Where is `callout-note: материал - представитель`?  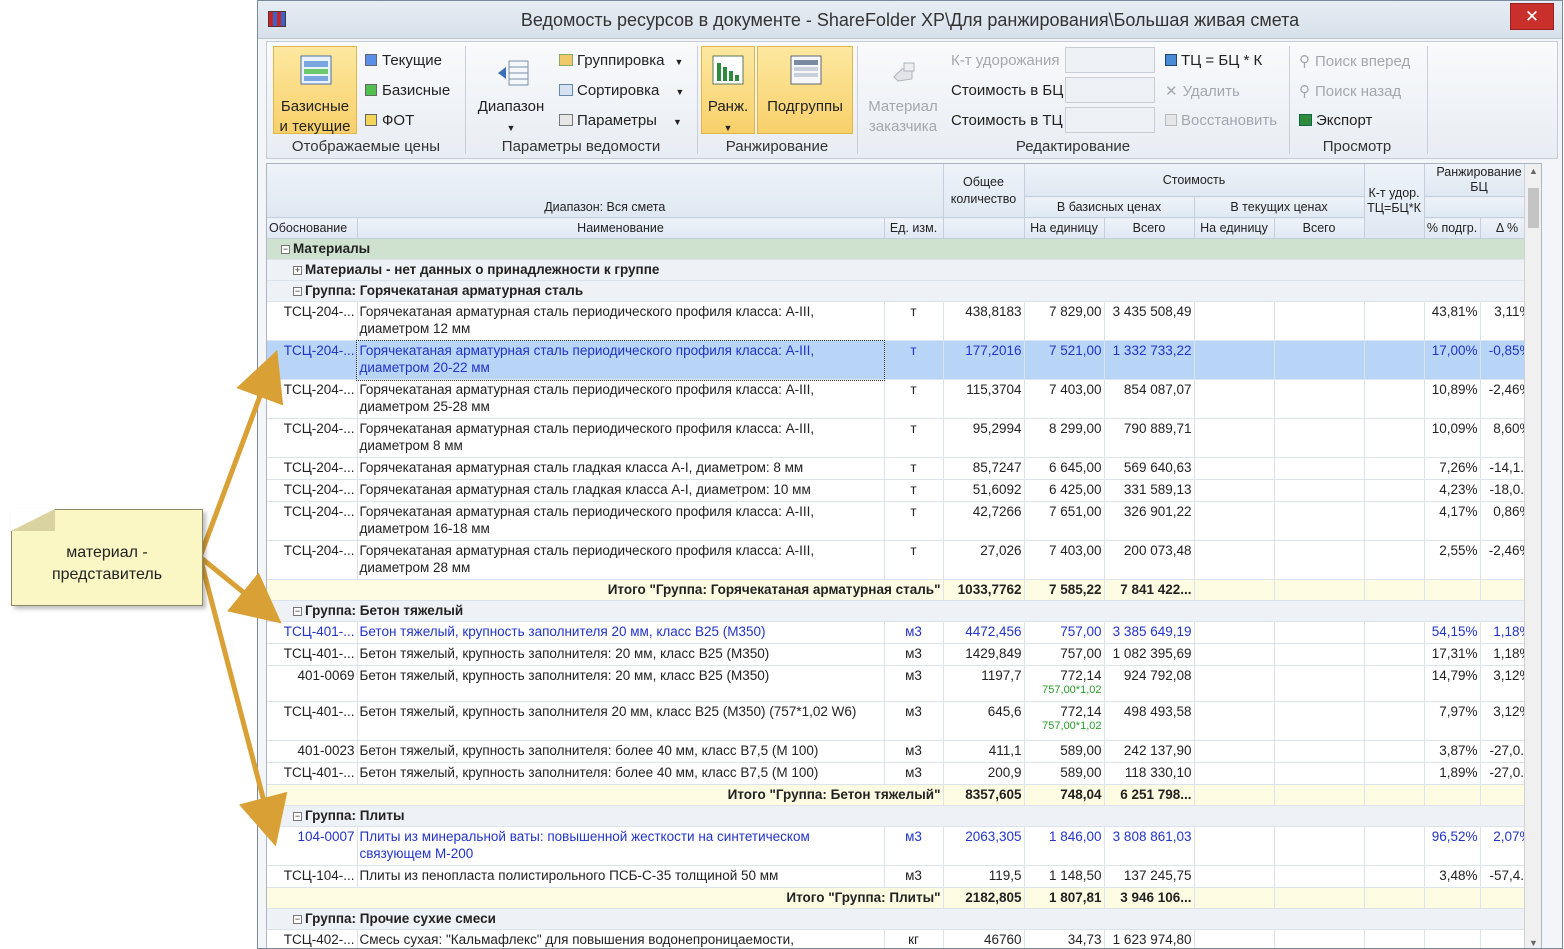 callout-note: материал - представитель is located at coordinates (107, 557).